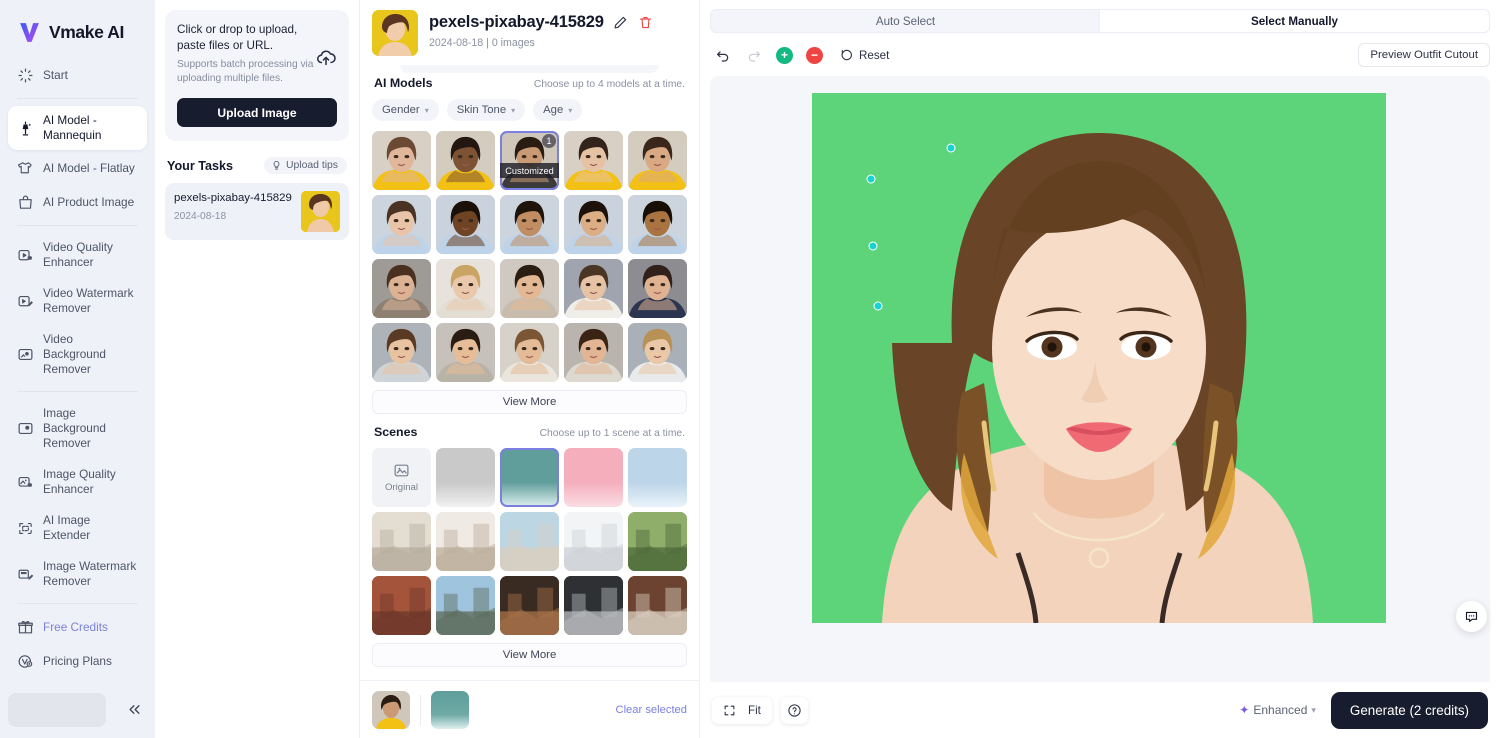 This screenshot has height=738, width=1500. I want to click on tab-auto-select: Auto Select, so click(905, 21).